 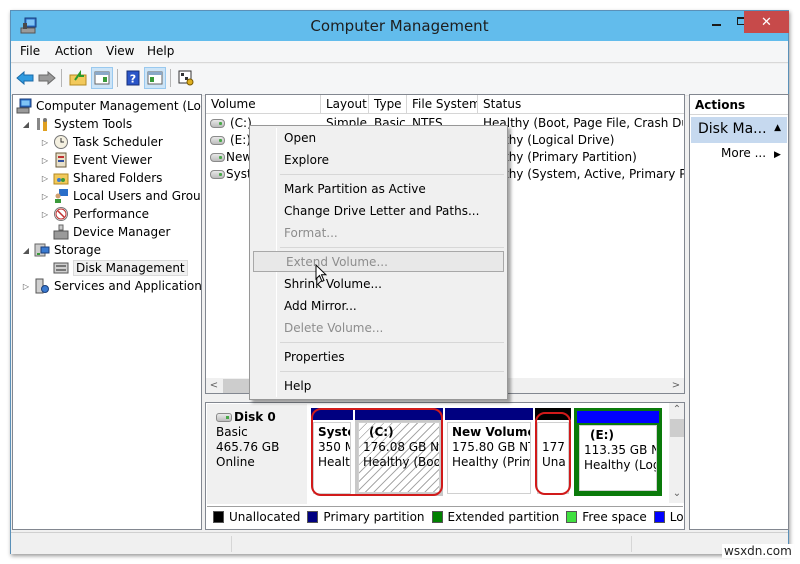 What do you see at coordinates (119, 106) in the screenshot?
I see `tree-label: Computer Management (Local` at bounding box center [119, 106].